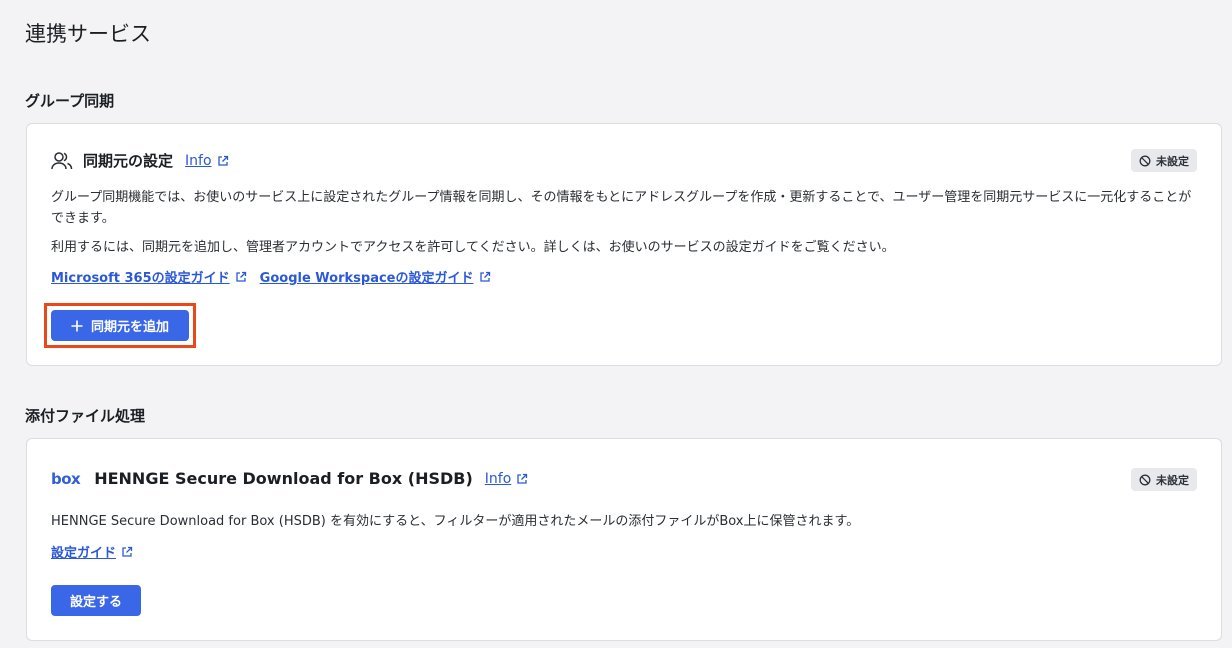  What do you see at coordinates (96, 600) in the screenshot?
I see `setup-button: 設定する` at bounding box center [96, 600].